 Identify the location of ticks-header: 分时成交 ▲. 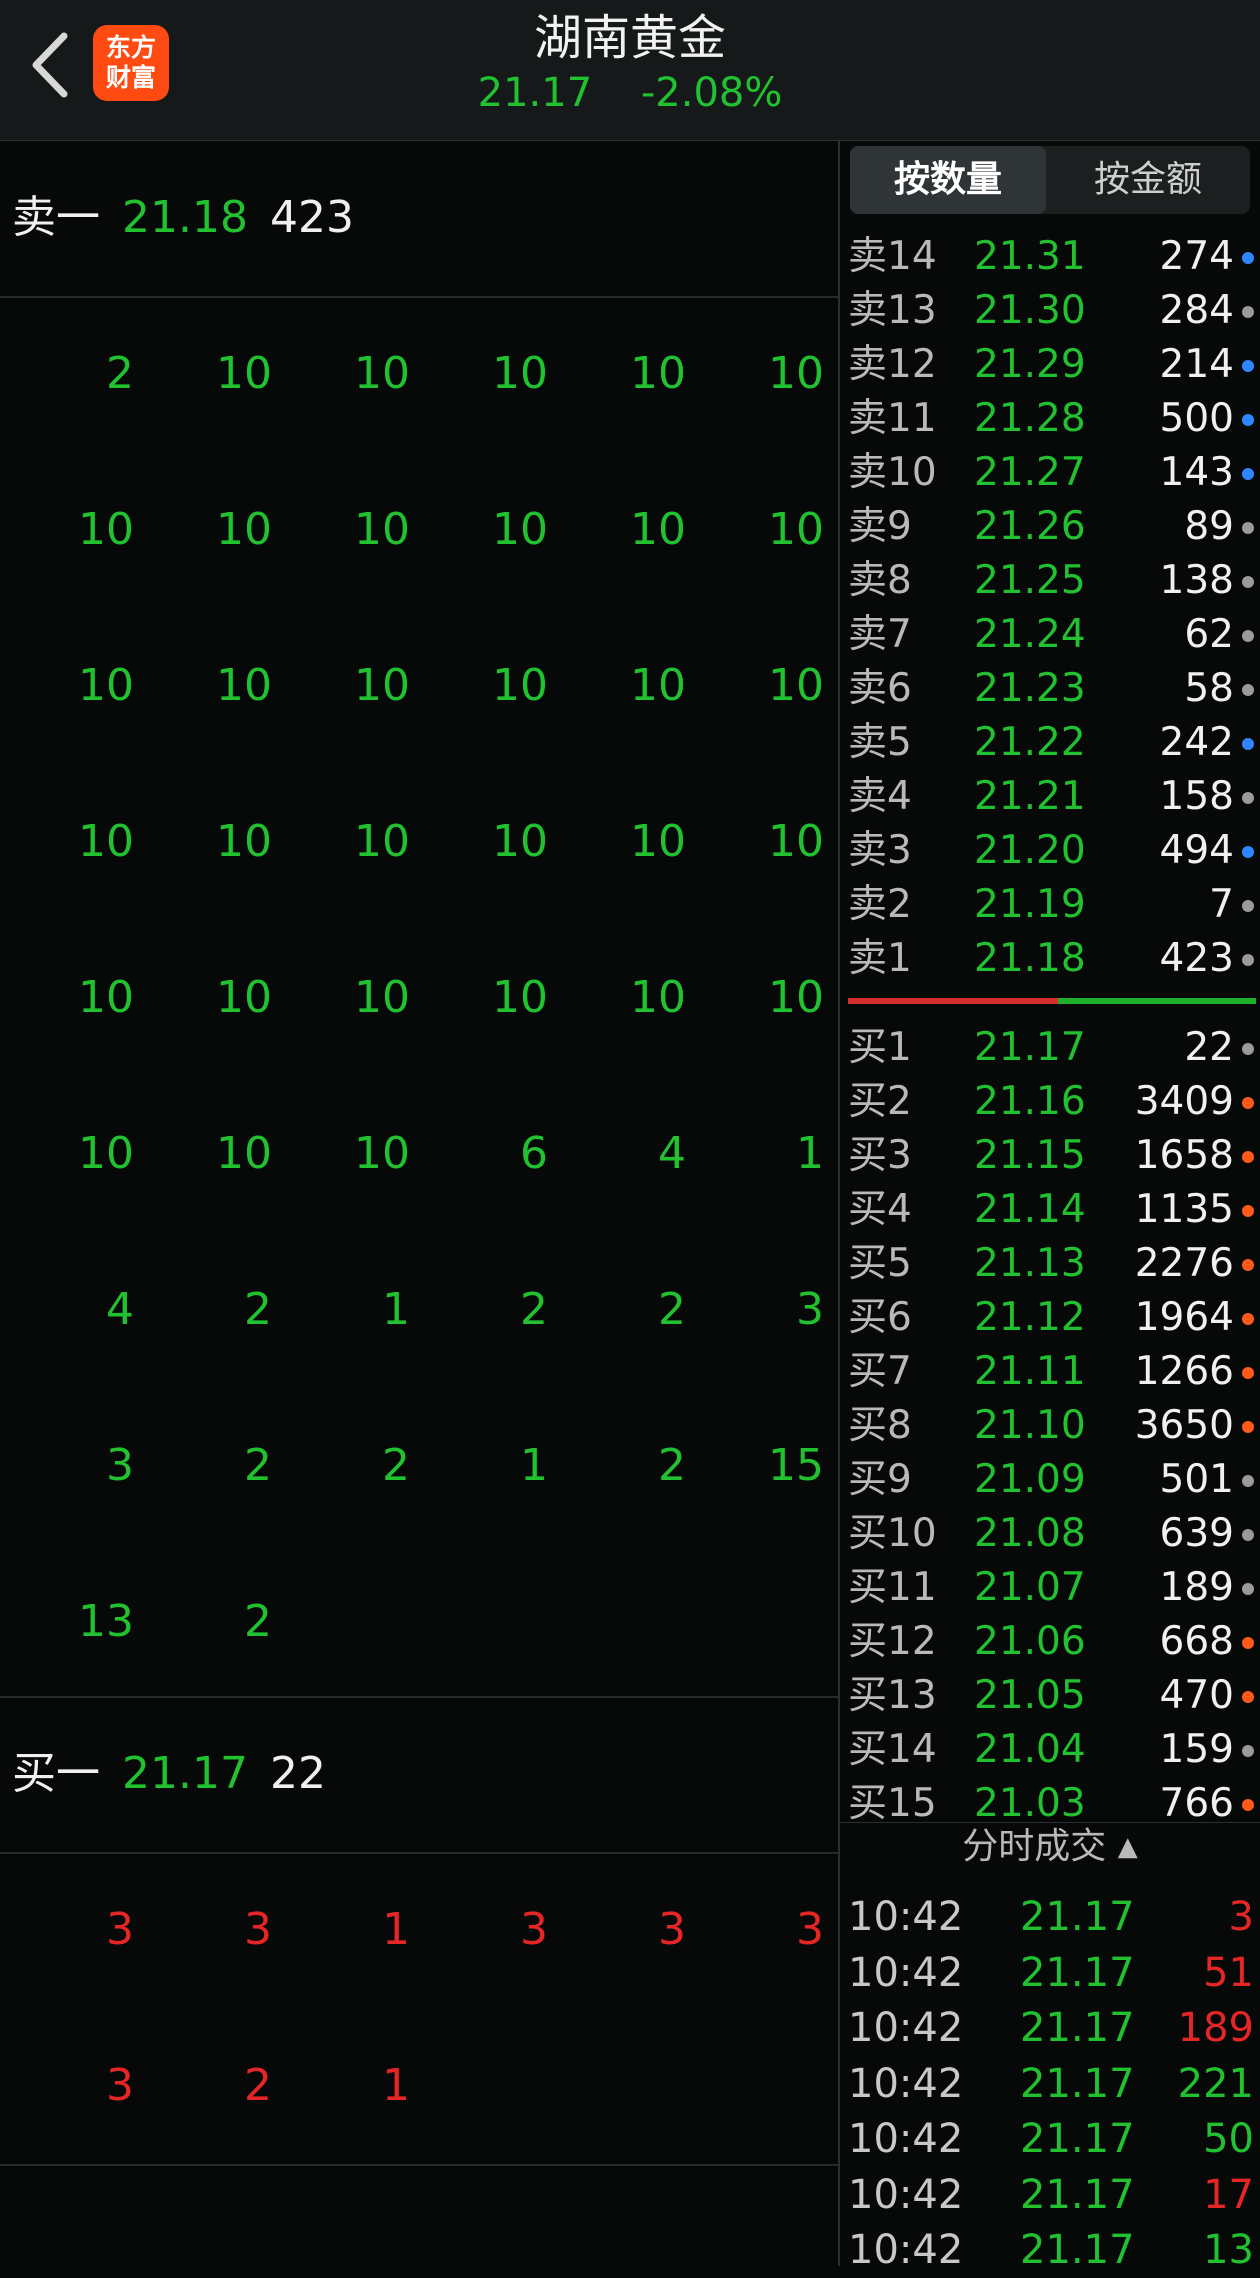
(1050, 1846).